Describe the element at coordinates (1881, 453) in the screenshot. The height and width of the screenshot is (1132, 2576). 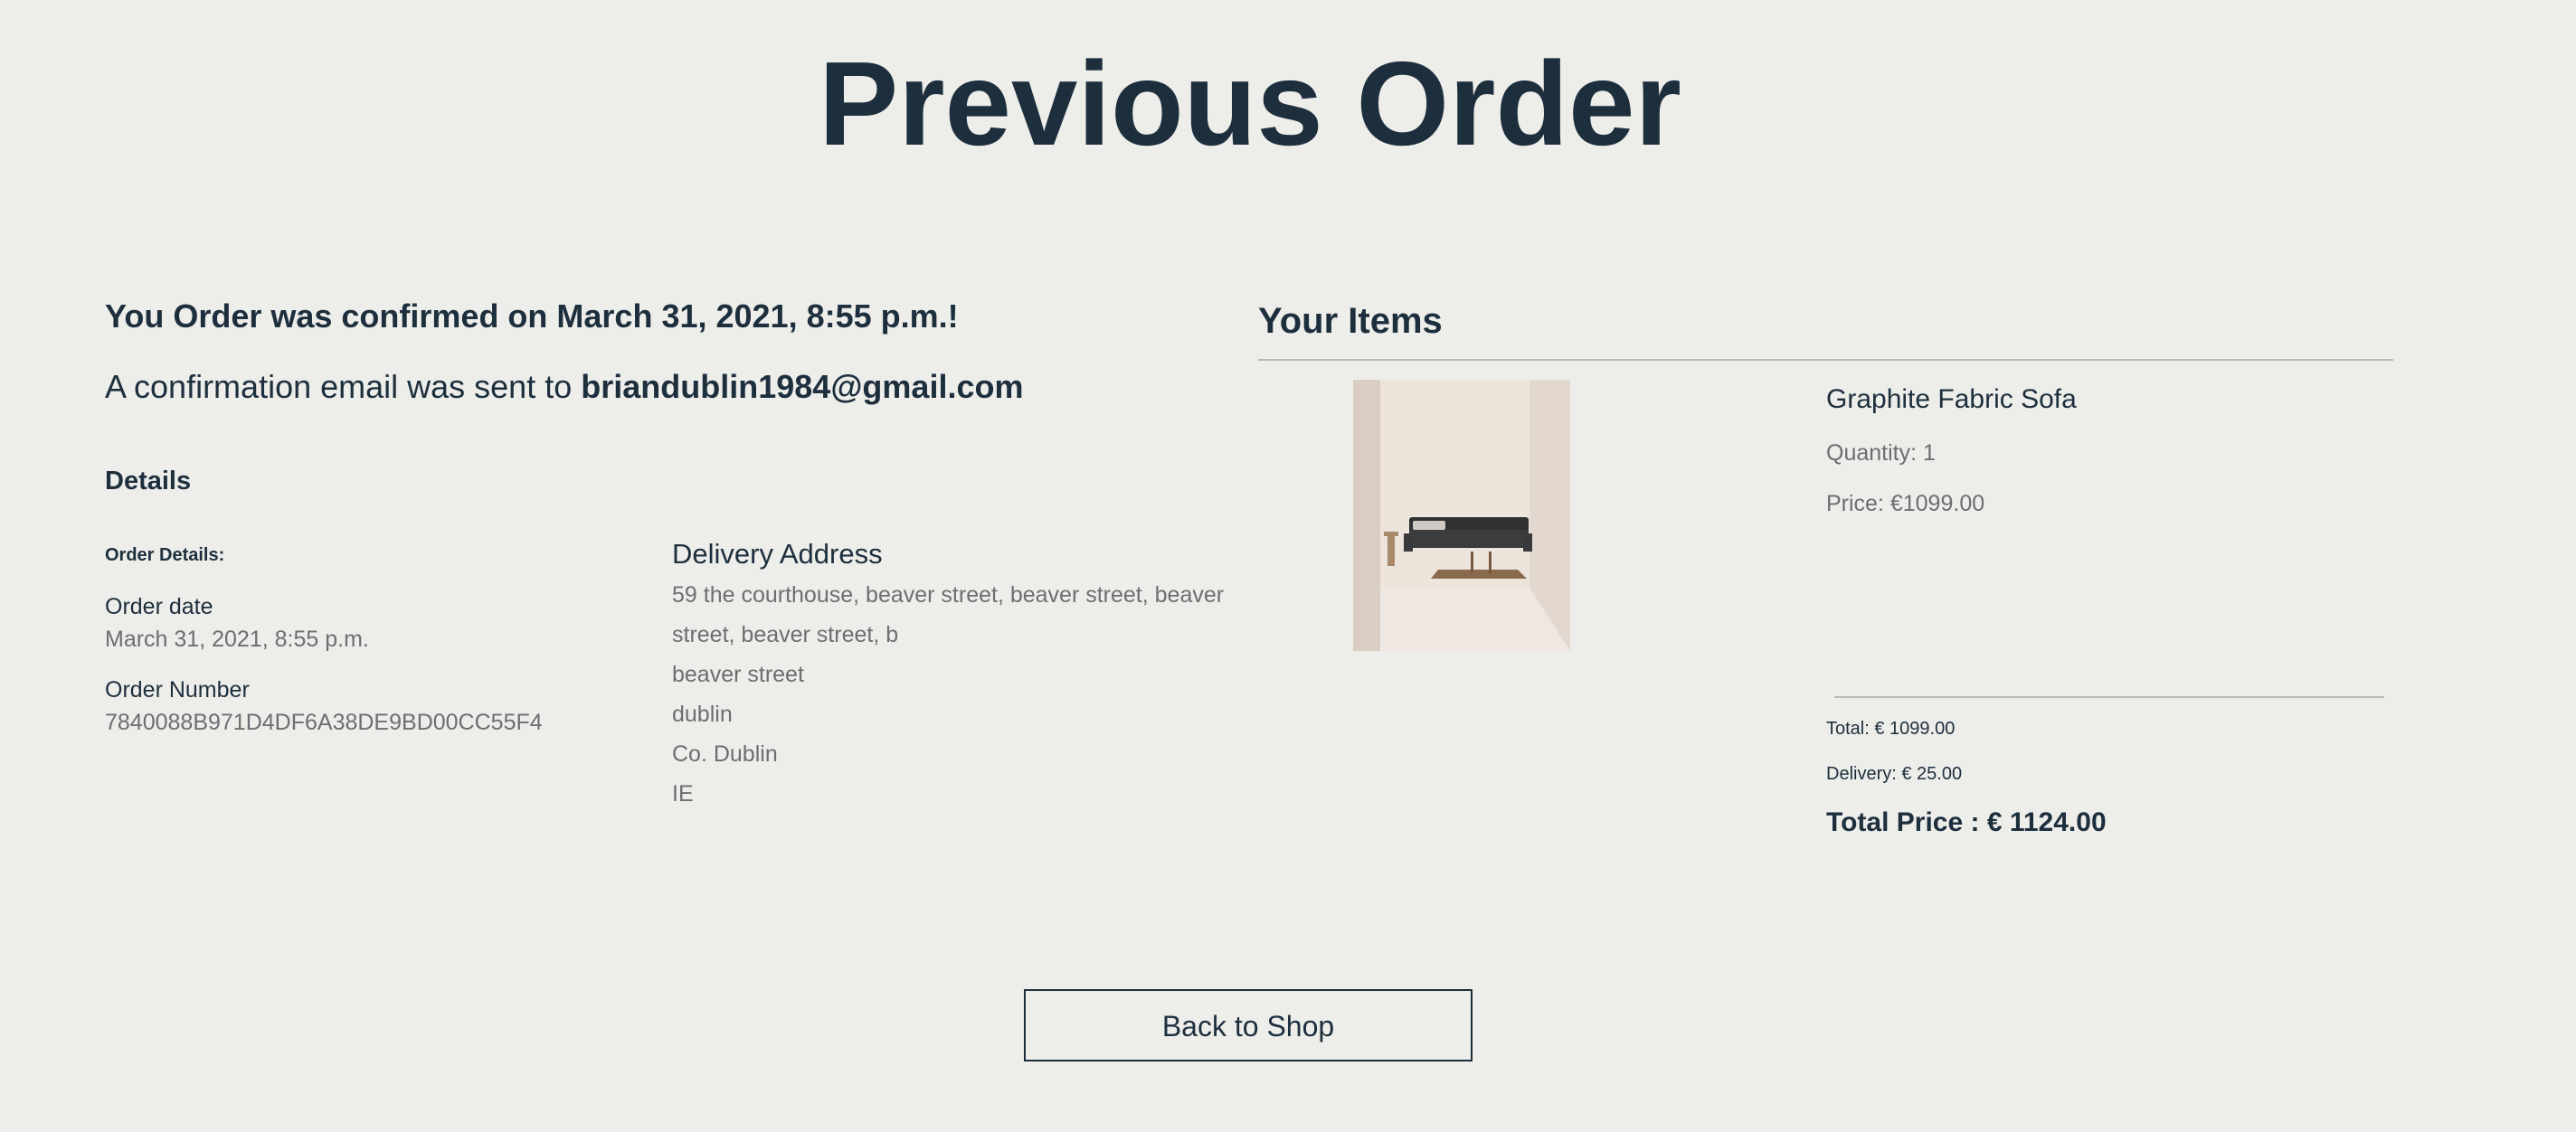
I see `product-quantity: Quantity: 1` at that location.